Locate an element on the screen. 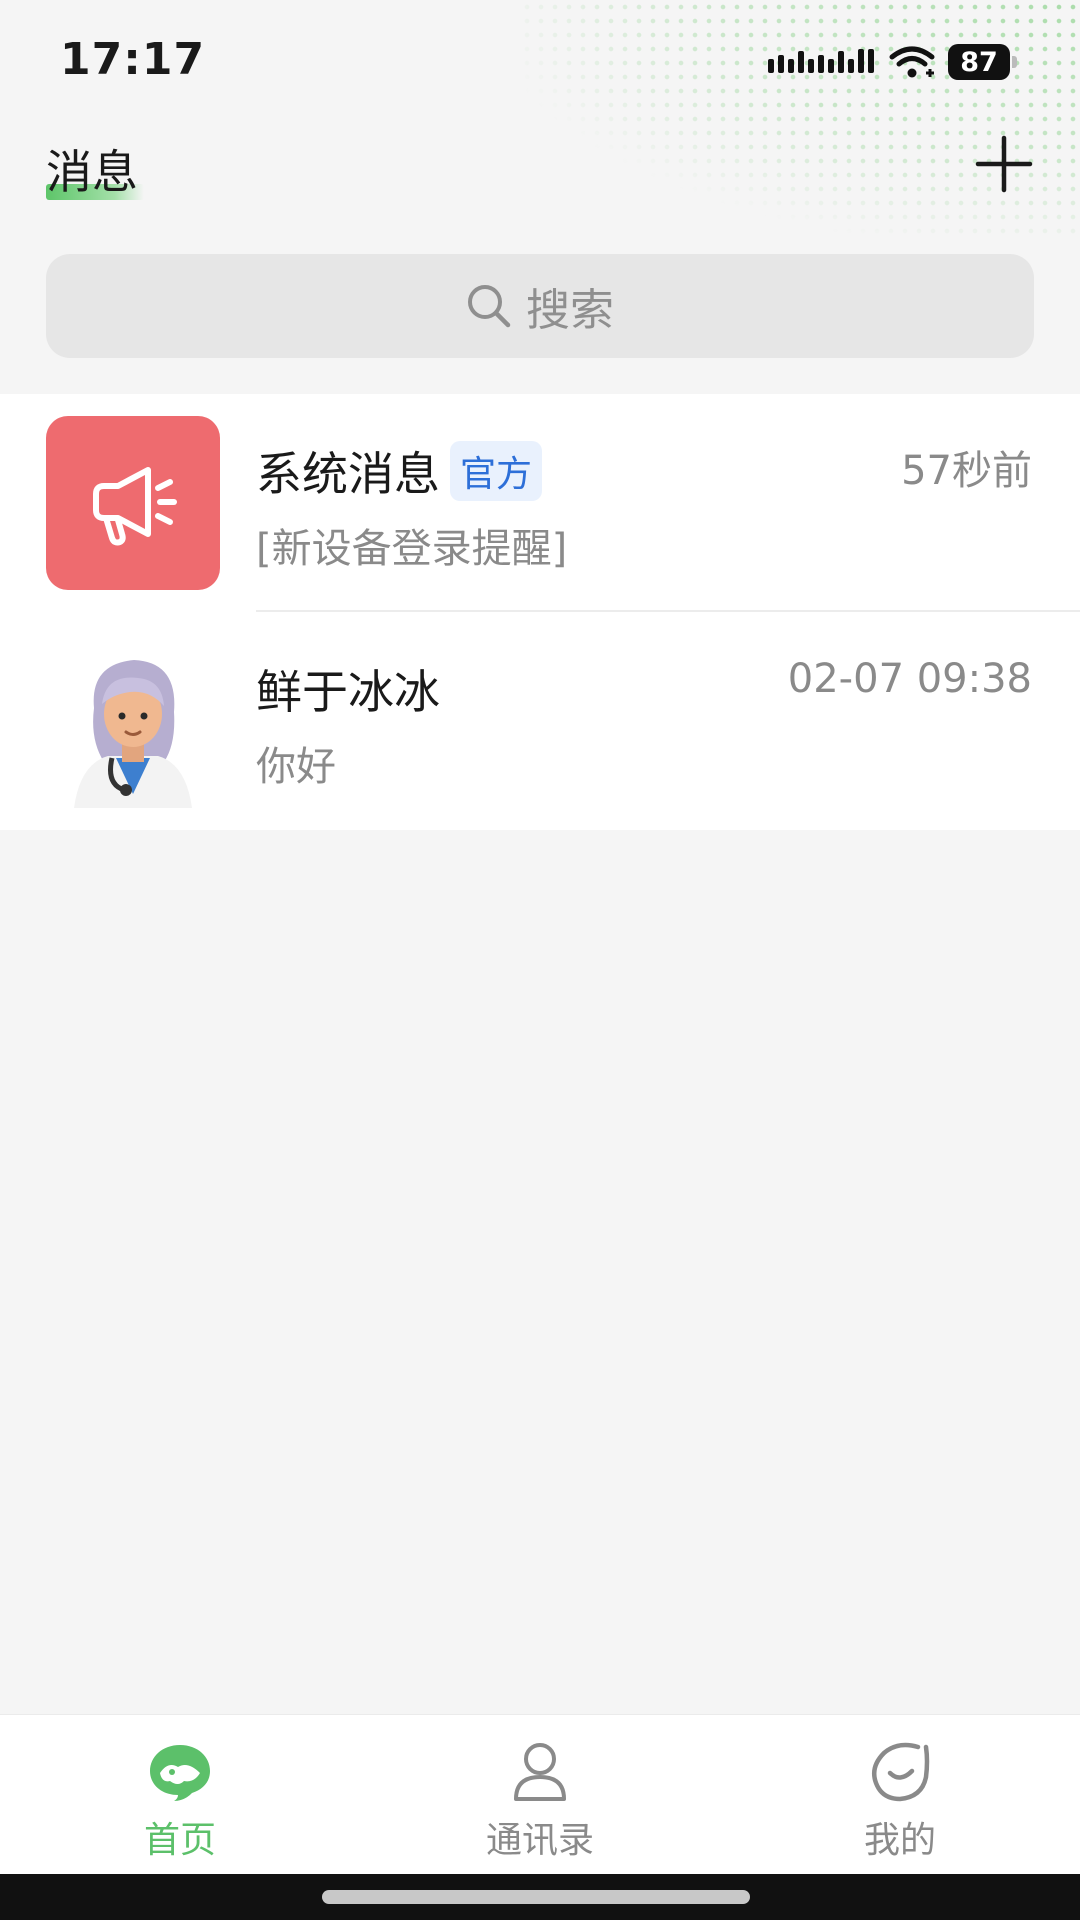 The image size is (1080, 1920). tab-me: 我的 is located at coordinates (900, 1795).